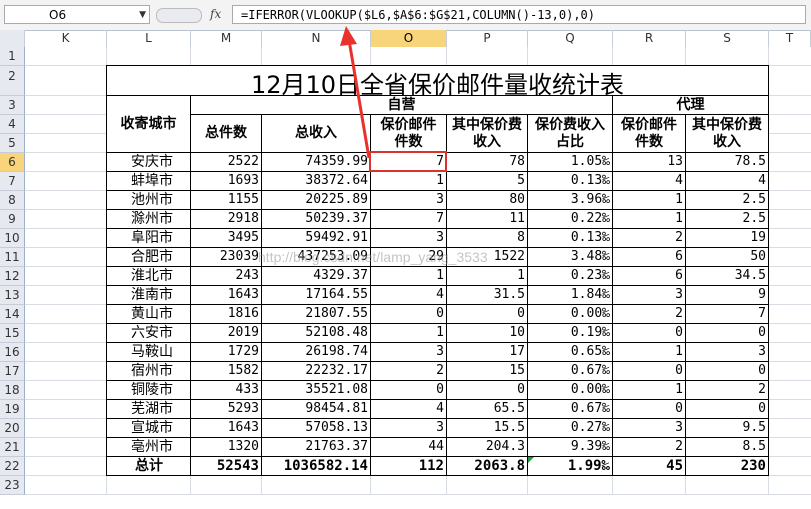 This screenshot has width=811, height=509. I want to click on row-header-5: 5, so click(12, 144).